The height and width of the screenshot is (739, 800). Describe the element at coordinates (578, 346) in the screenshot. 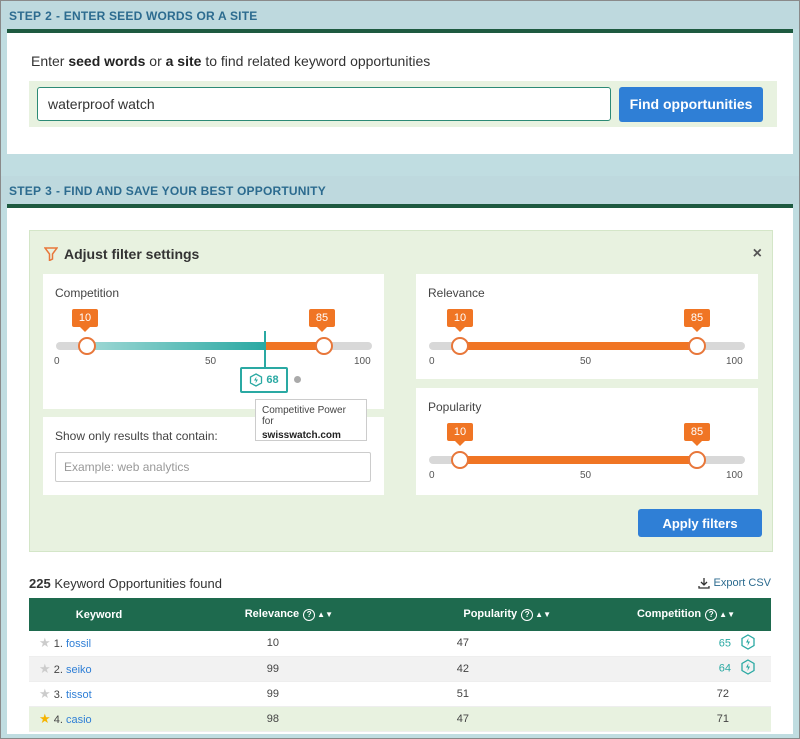

I see `relevance-range-fill` at that location.